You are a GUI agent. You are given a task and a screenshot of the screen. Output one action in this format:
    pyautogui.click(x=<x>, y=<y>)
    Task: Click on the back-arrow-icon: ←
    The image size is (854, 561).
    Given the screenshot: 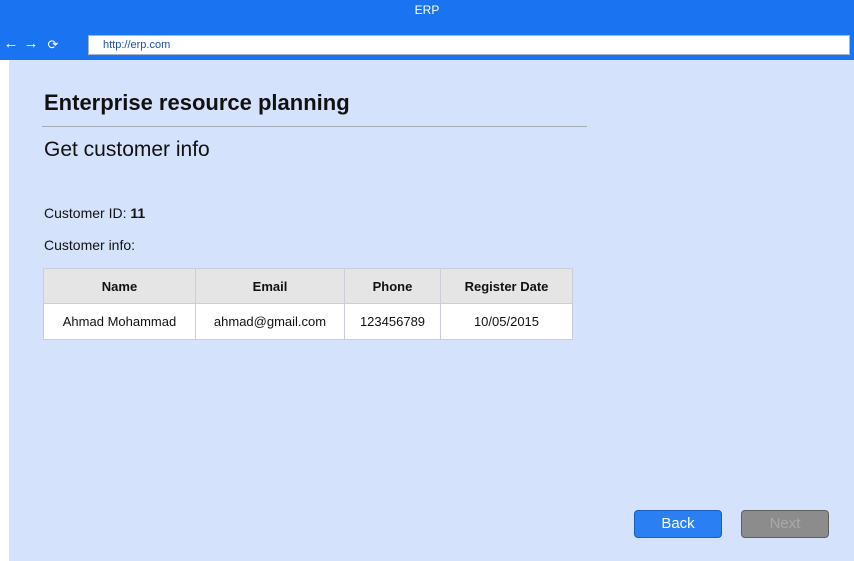 What is the action you would take?
    pyautogui.click(x=11, y=44)
    